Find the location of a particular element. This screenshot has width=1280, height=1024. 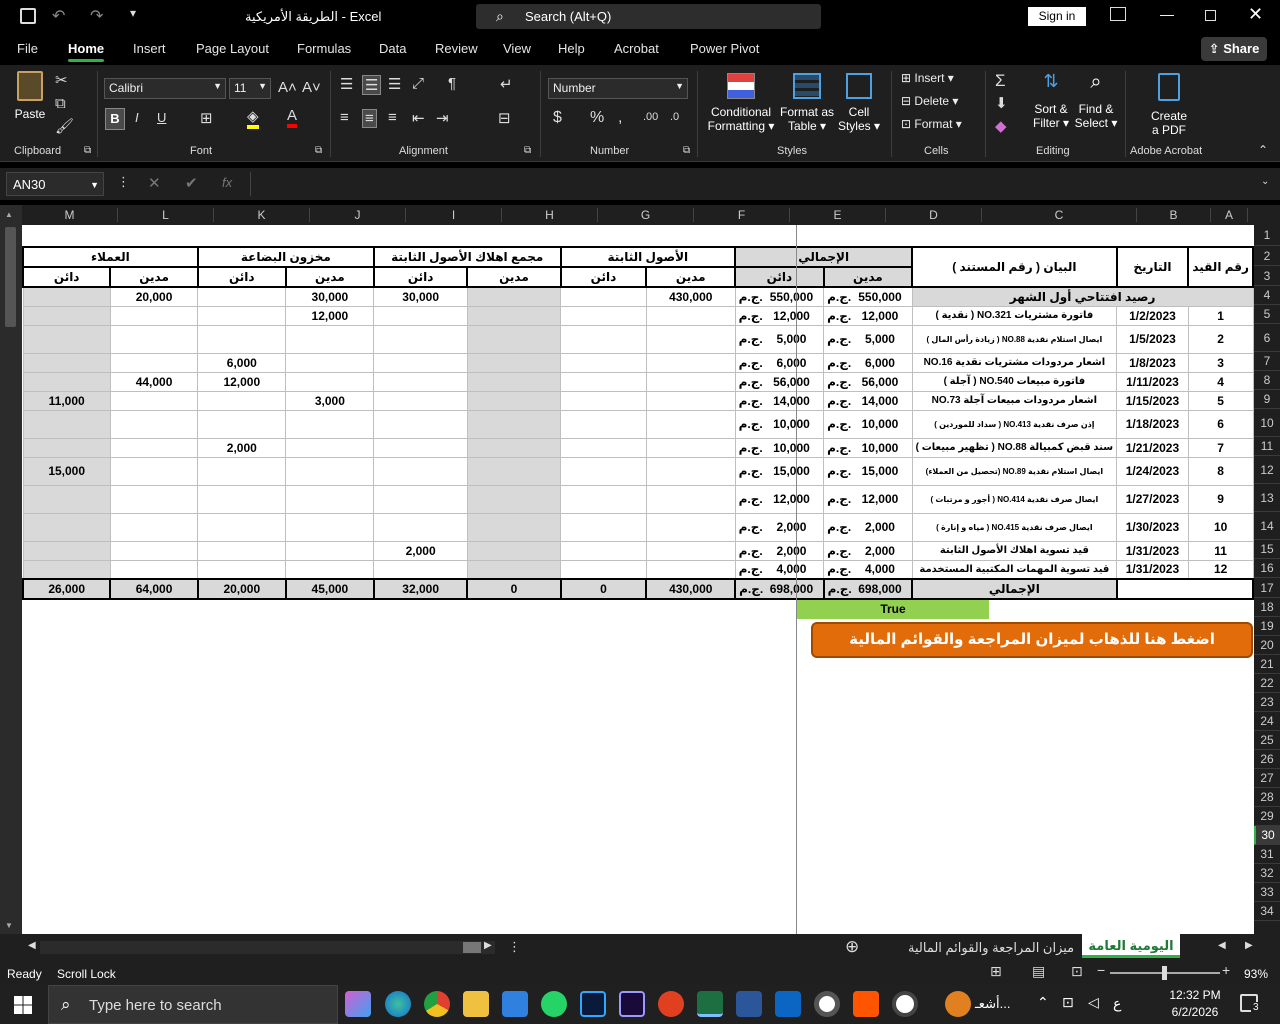

entry-debit-total: ج.م. 10,000 is located at coordinates (868, 447).